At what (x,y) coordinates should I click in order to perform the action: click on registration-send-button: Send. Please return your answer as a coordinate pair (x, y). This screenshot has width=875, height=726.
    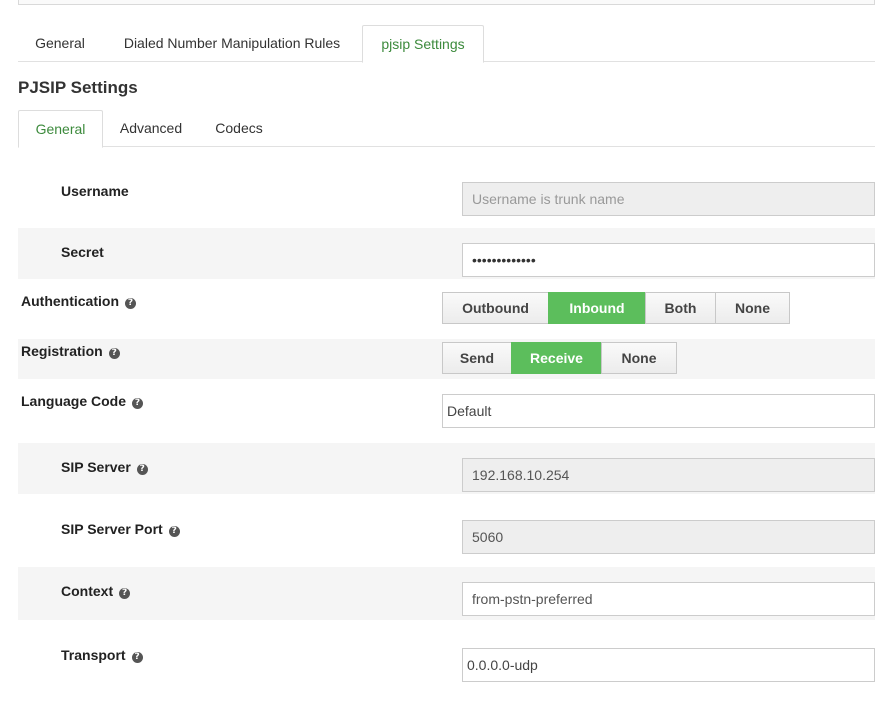
    Looking at the image, I should click on (477, 358).